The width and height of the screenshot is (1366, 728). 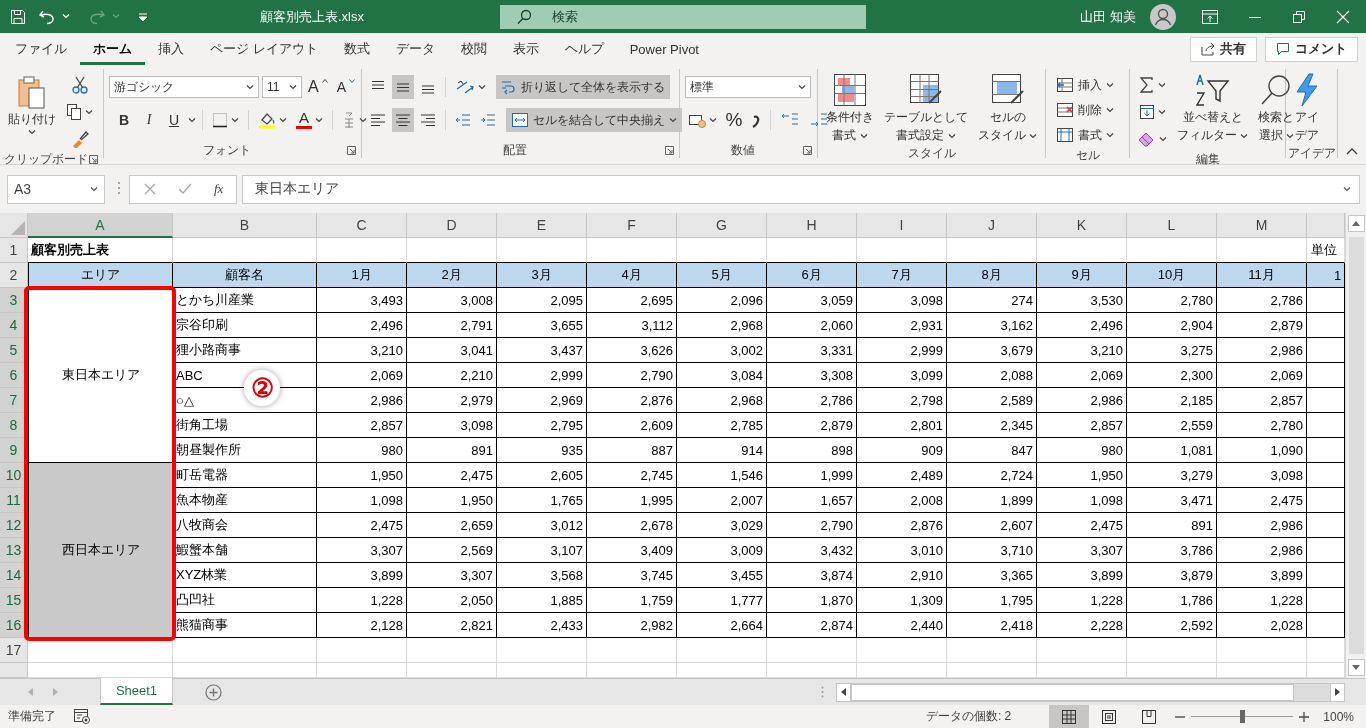 I want to click on column-header: L, so click(x=1172, y=225).